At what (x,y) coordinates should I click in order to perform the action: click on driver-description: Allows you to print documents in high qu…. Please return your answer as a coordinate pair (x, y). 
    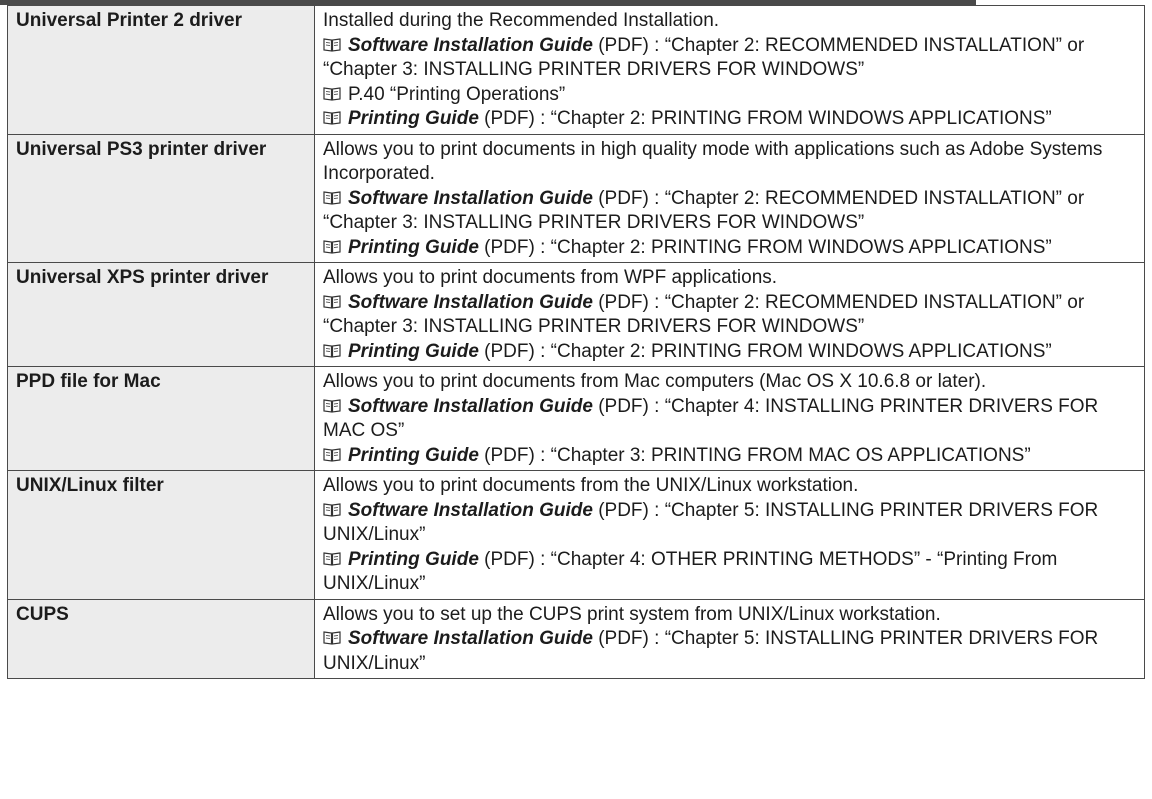
    Looking at the image, I should click on (713, 161).